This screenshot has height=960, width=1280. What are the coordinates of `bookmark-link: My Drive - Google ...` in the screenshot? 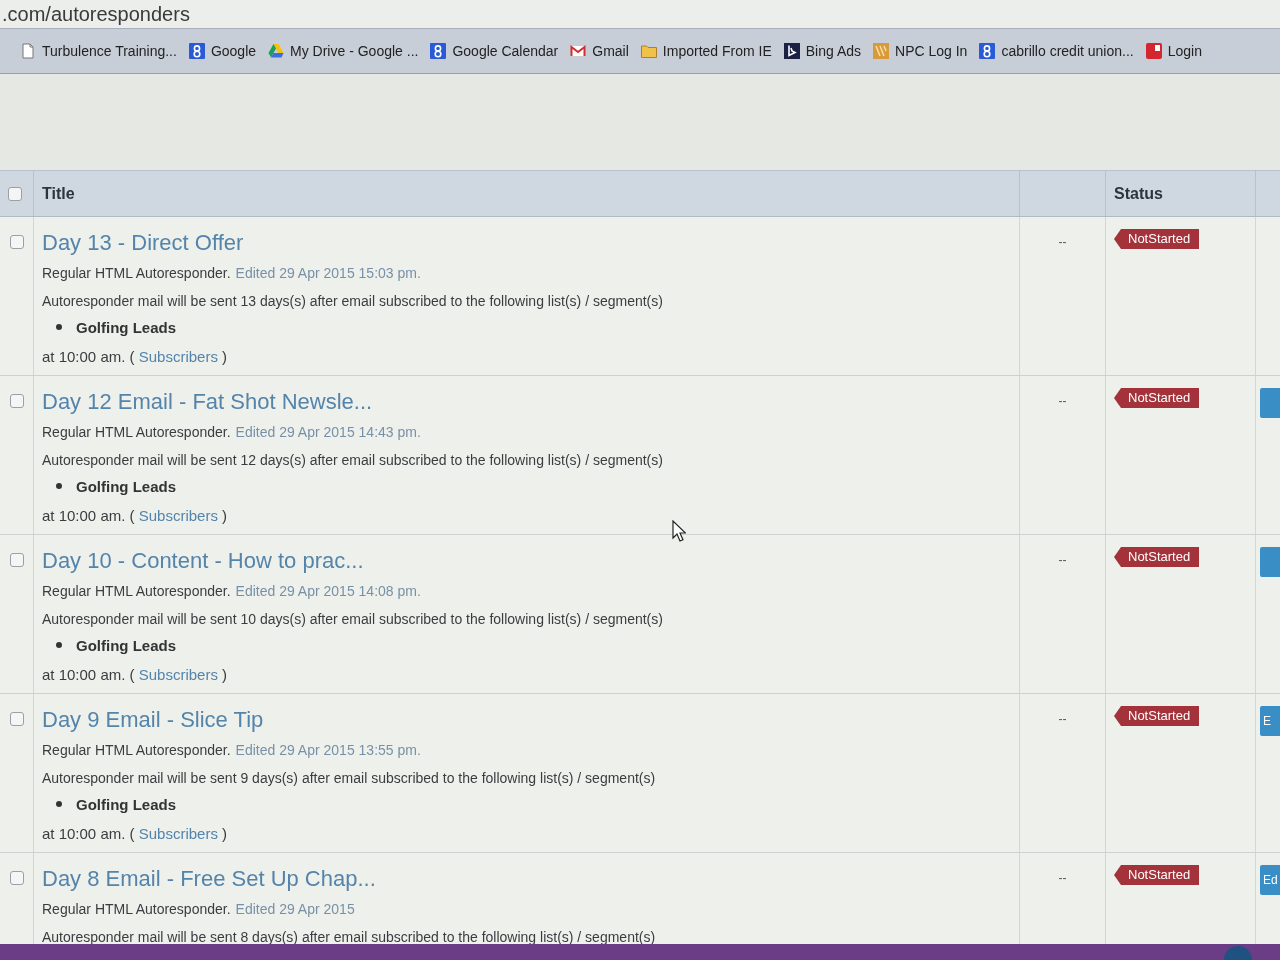 It's located at (343, 51).